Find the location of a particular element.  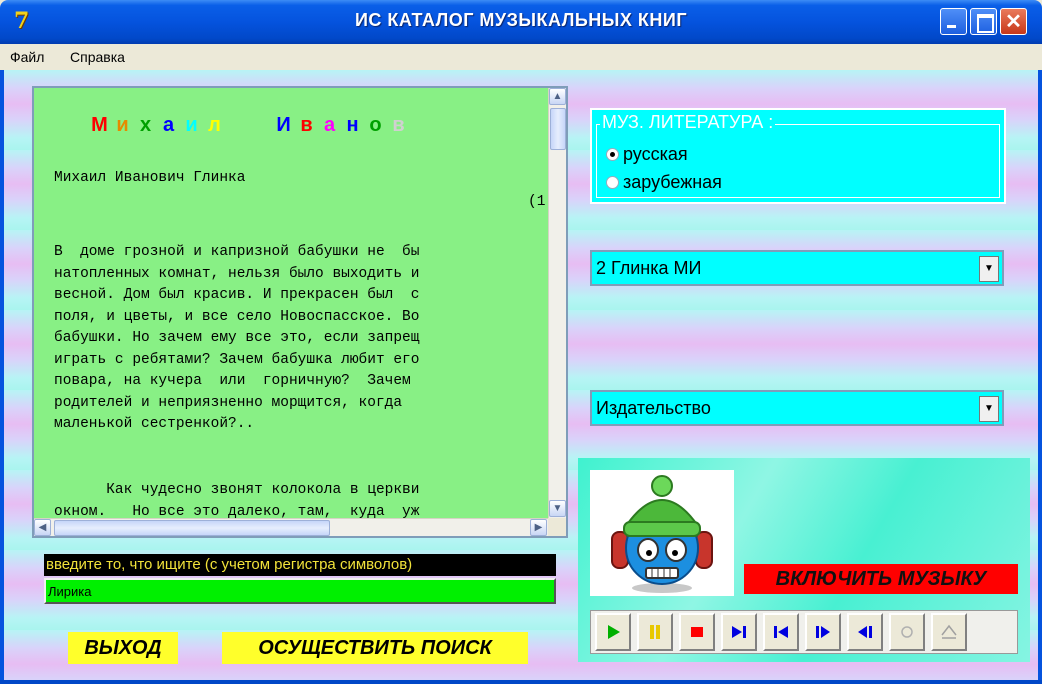

minimize-button is located at coordinates (953, 21).